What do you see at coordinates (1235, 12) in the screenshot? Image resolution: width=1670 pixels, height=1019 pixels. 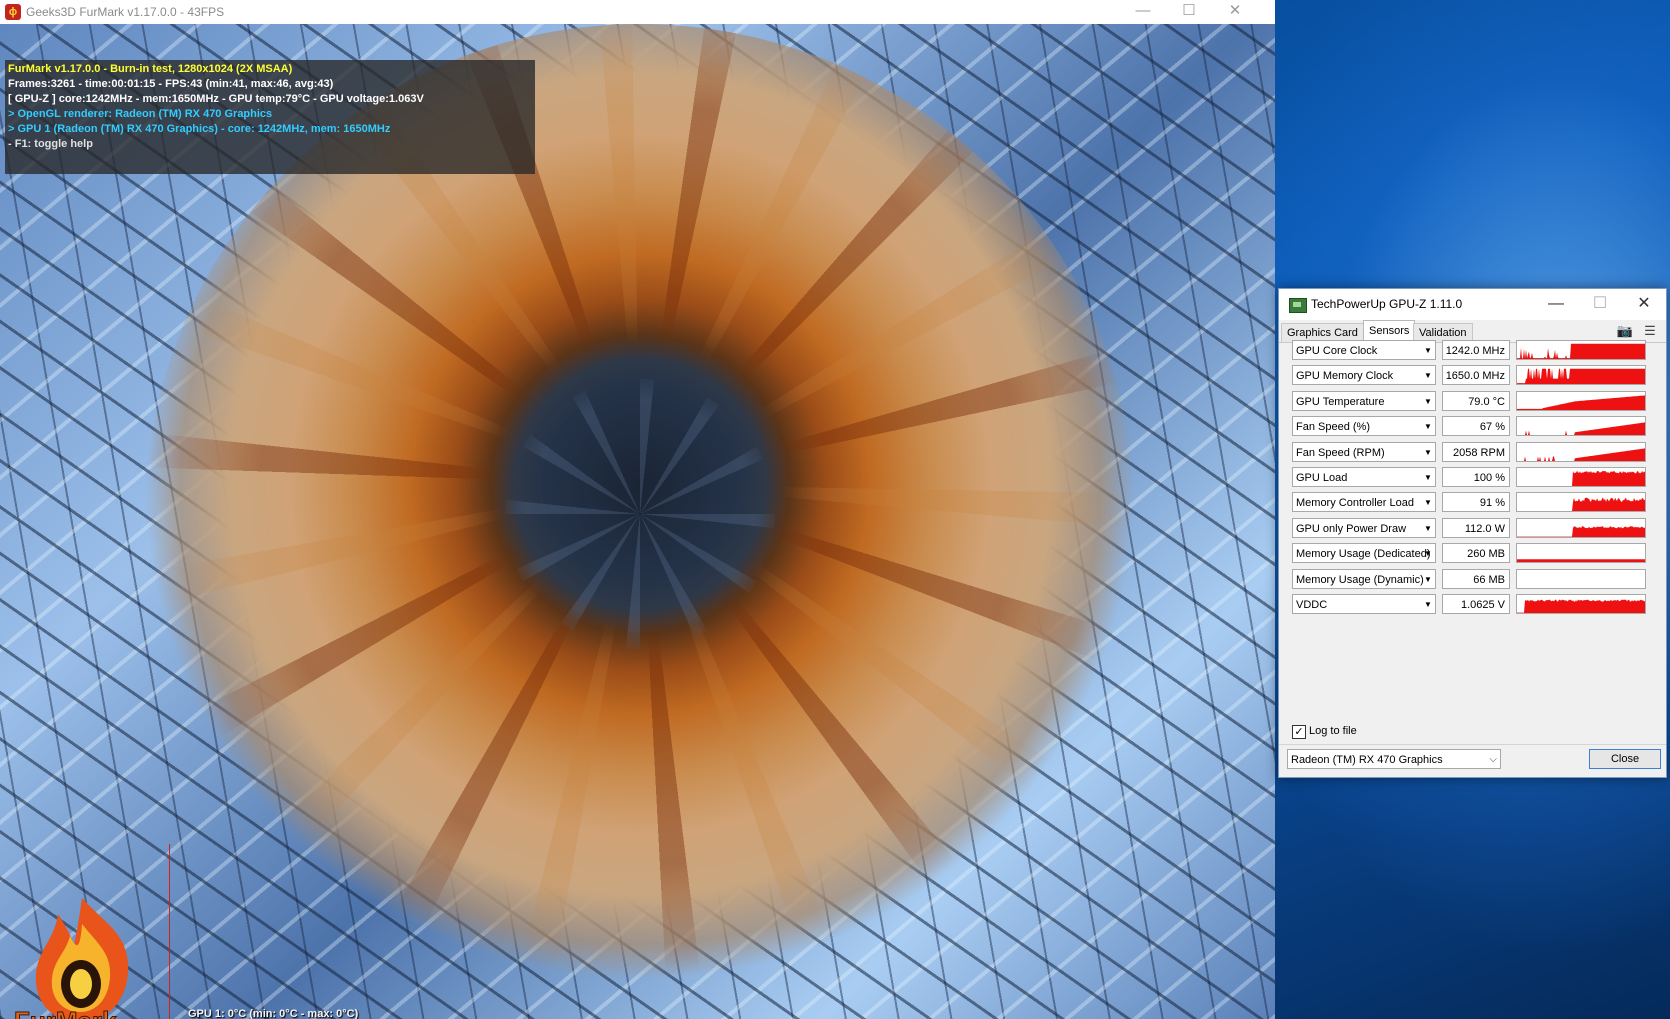 I see `furmark-close-button: ✕` at bounding box center [1235, 12].